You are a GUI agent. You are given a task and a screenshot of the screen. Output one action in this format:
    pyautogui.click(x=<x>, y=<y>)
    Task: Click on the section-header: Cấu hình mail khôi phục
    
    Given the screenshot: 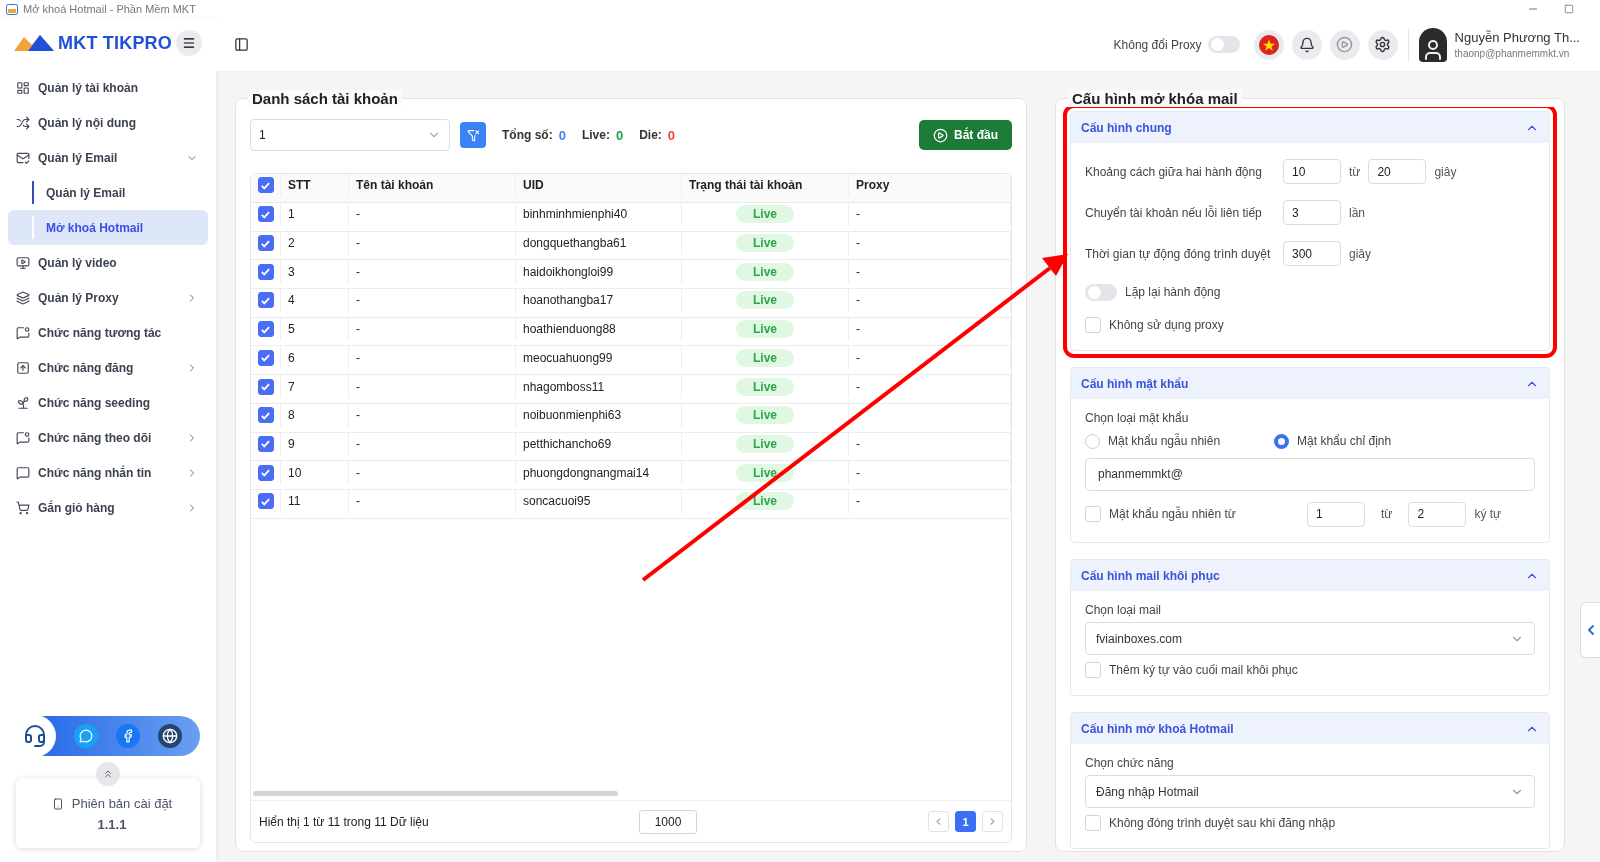 What is the action you would take?
    pyautogui.click(x=1310, y=575)
    